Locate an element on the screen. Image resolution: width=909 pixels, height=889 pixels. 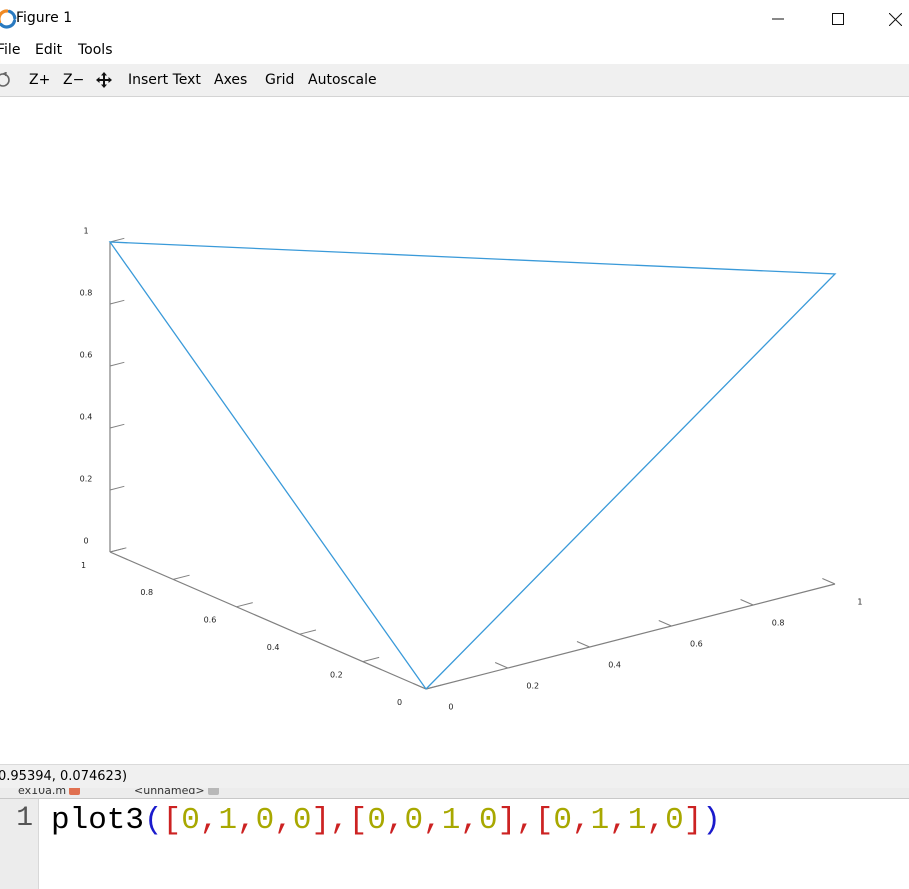
zoom-in-button: Z+ is located at coordinates (39, 80).